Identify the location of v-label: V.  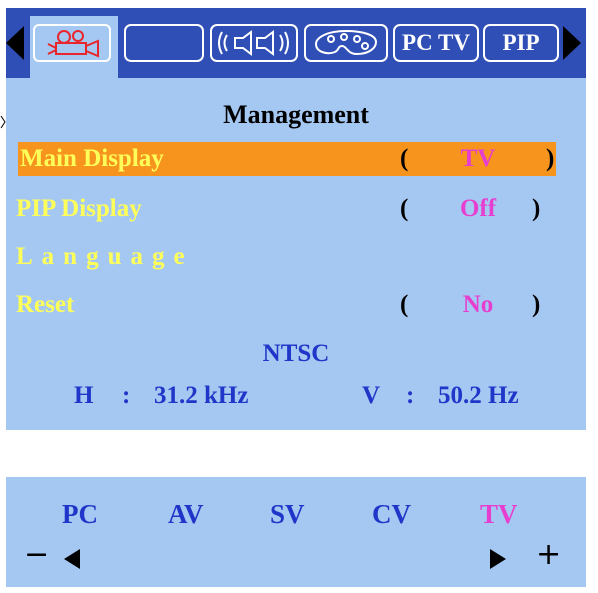
(371, 395).